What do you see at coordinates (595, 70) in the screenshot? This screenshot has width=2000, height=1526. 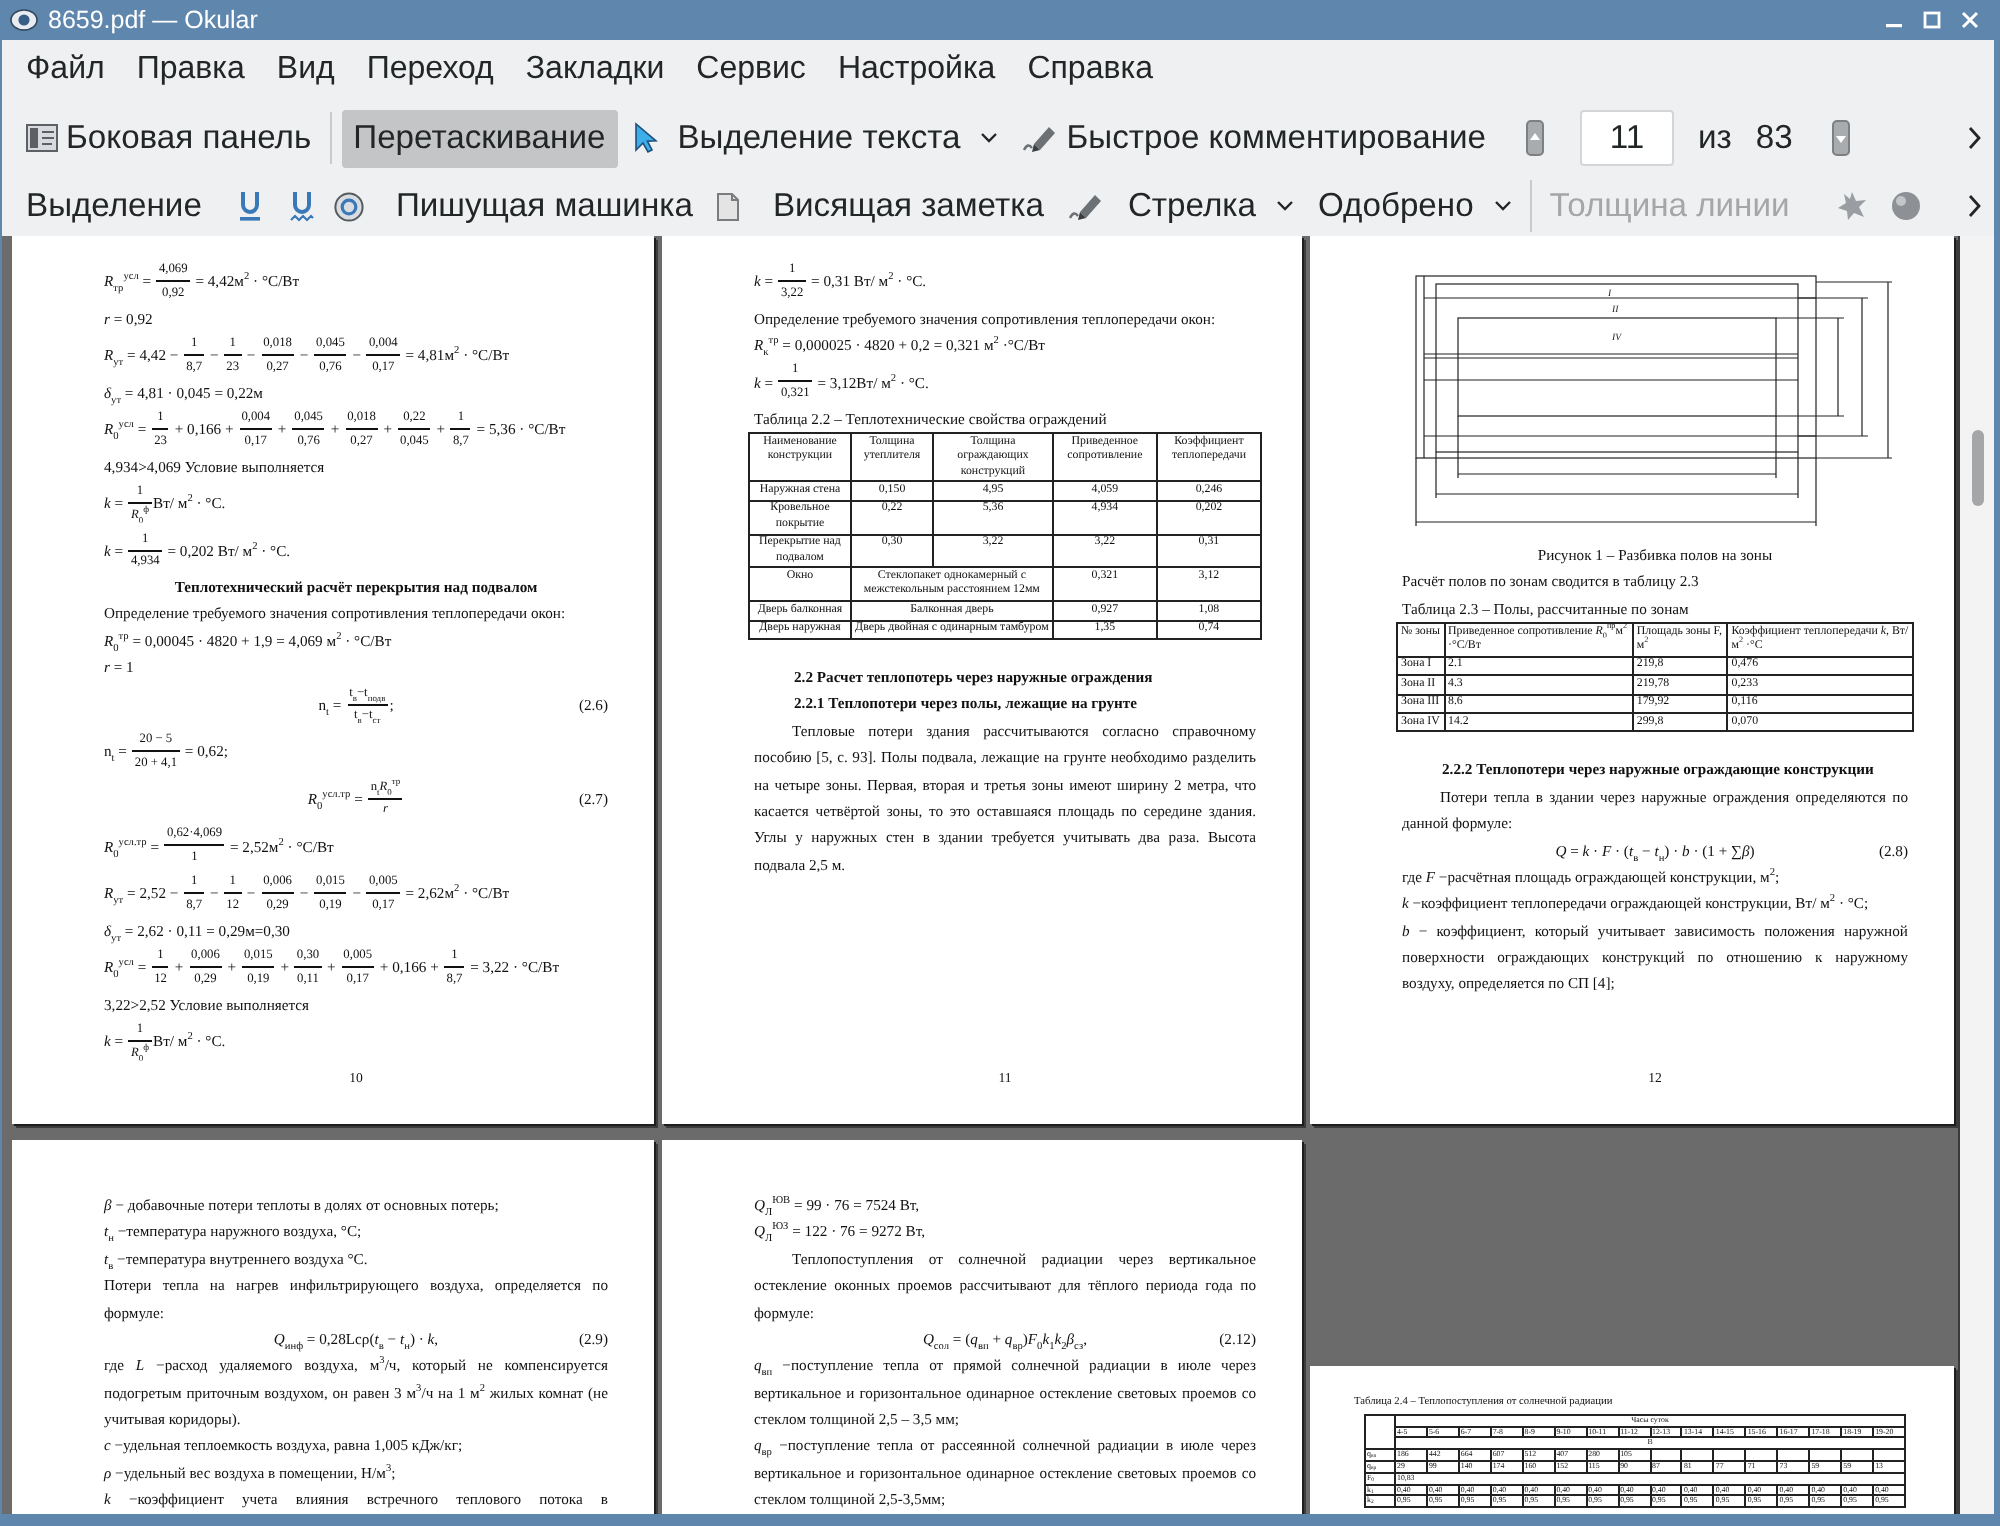 I see `menu-item: Закладки` at bounding box center [595, 70].